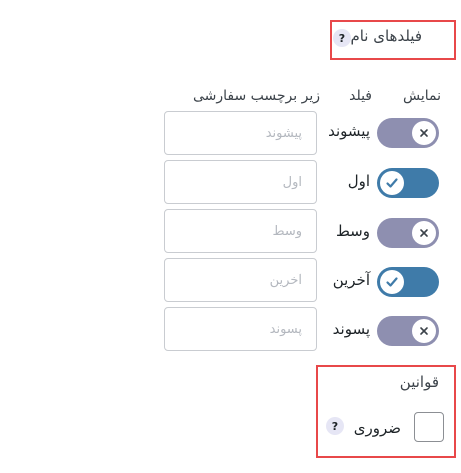  What do you see at coordinates (240, 280) in the screenshot?
I see `last-sublabel-input` at bounding box center [240, 280].